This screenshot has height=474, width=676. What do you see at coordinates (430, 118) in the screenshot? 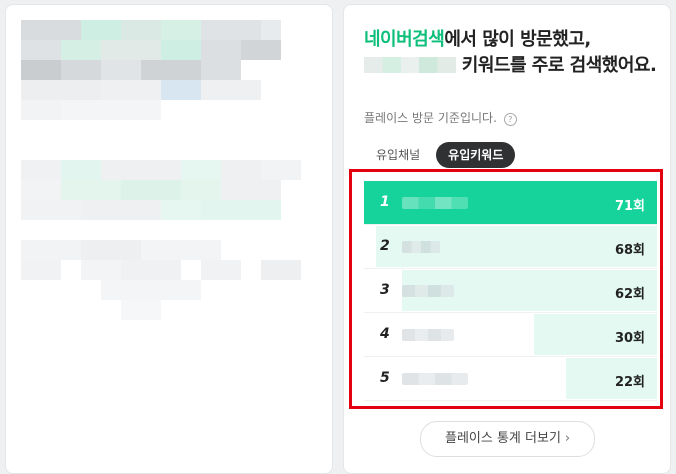
I see `subnote-text: 플레이스 방문 기준입니다.` at bounding box center [430, 118].